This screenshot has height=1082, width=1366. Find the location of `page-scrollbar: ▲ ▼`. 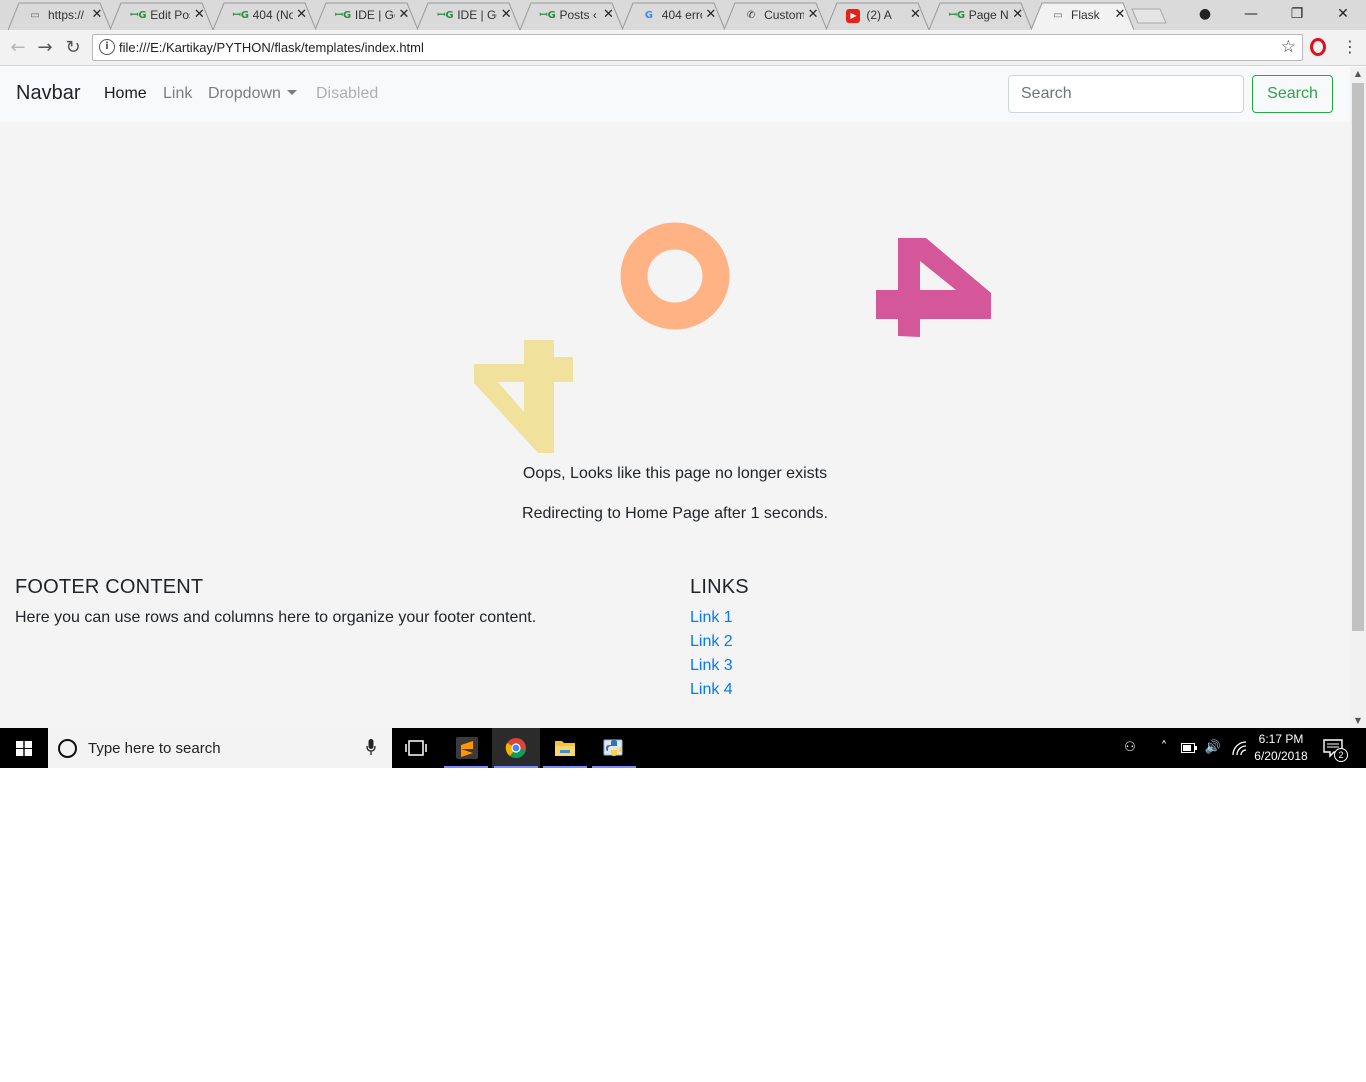

page-scrollbar: ▲ ▼ is located at coordinates (1358, 397).